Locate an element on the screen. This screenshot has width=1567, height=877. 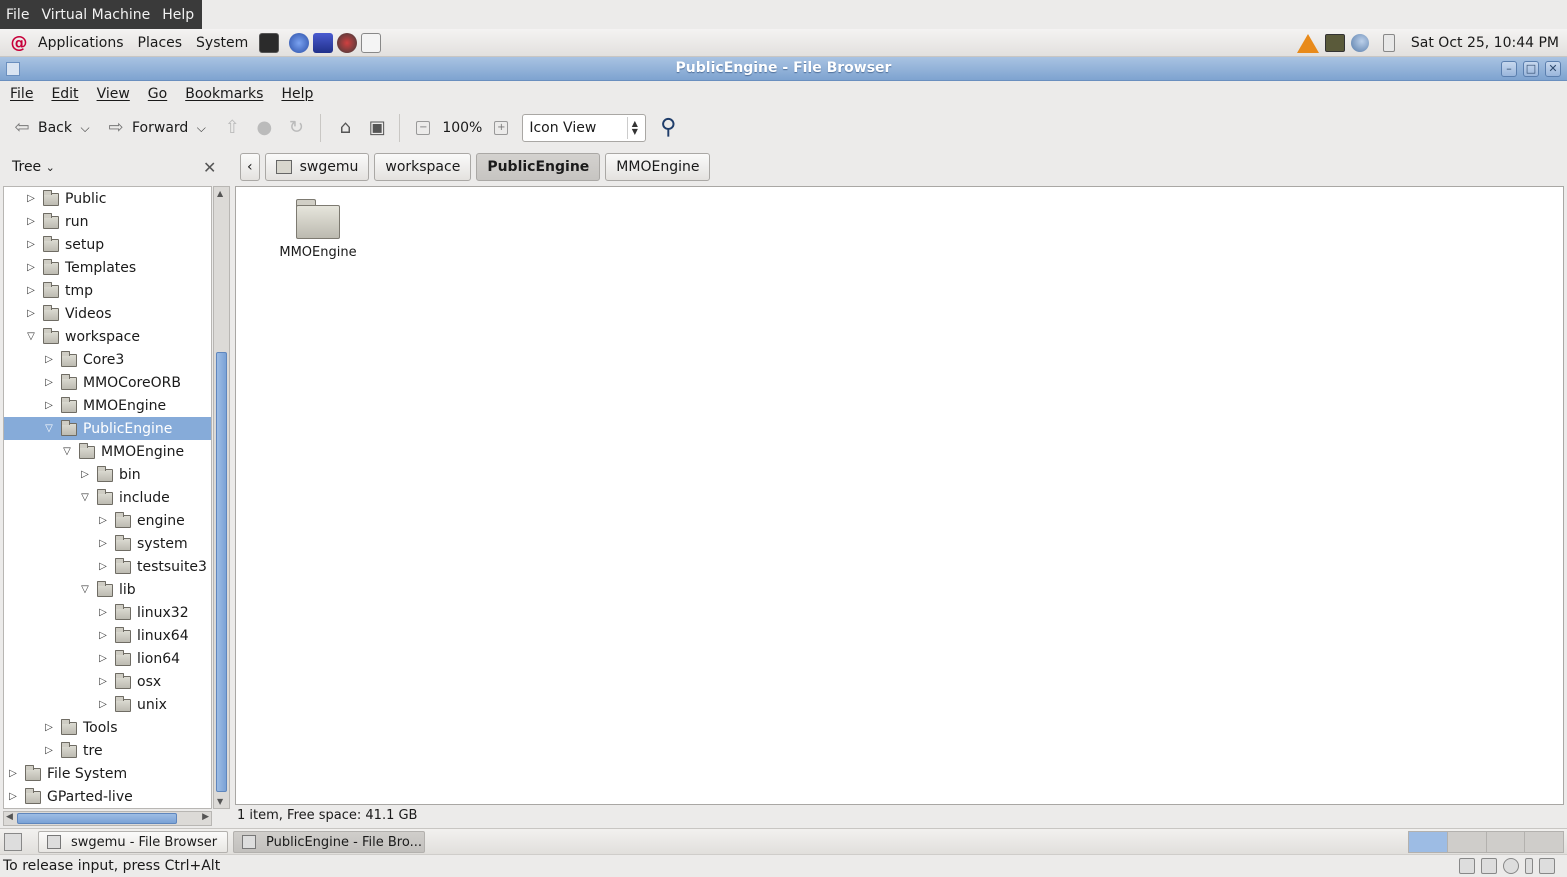
tree-item: ▷ lion64 is located at coordinates (107, 658).